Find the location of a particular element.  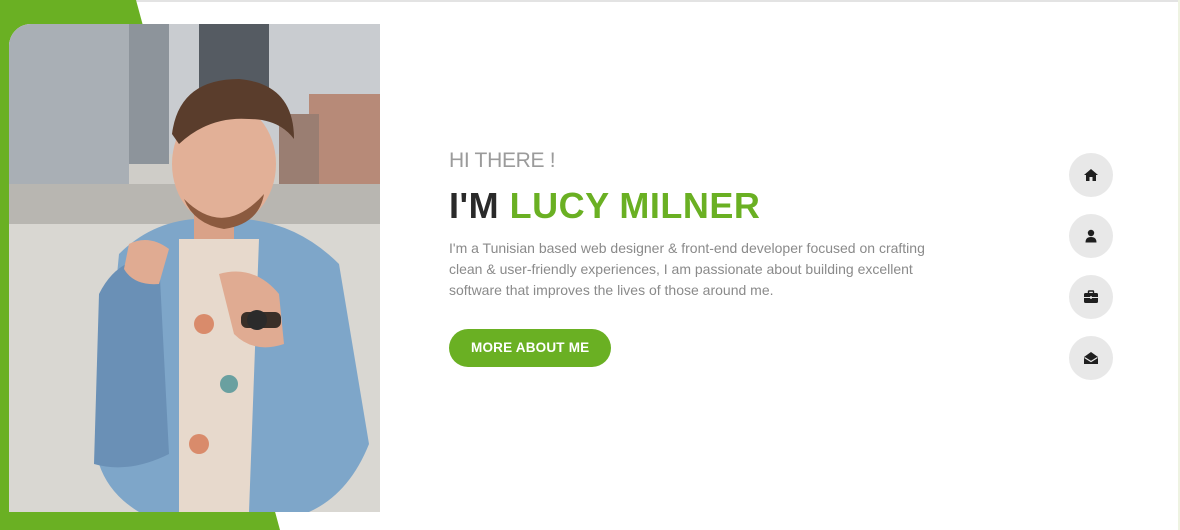

home-icon is located at coordinates (1091, 175).